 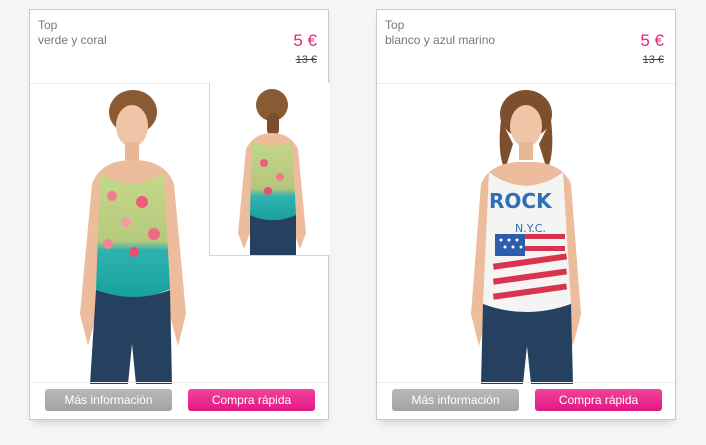 What do you see at coordinates (526, 47) in the screenshot?
I see `product-header: Top blanco y azul marino 5 € 13 €` at bounding box center [526, 47].